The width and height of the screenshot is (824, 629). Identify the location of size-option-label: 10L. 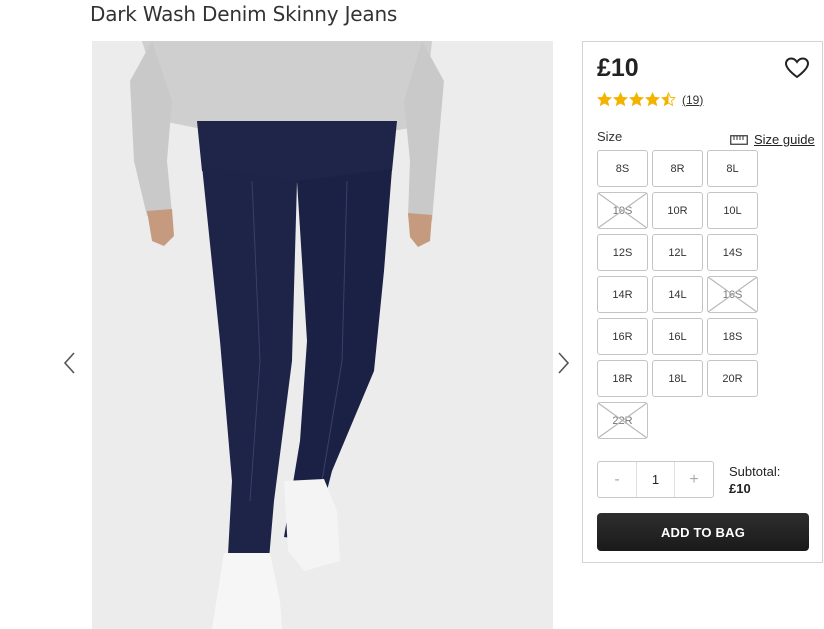
(732, 210).